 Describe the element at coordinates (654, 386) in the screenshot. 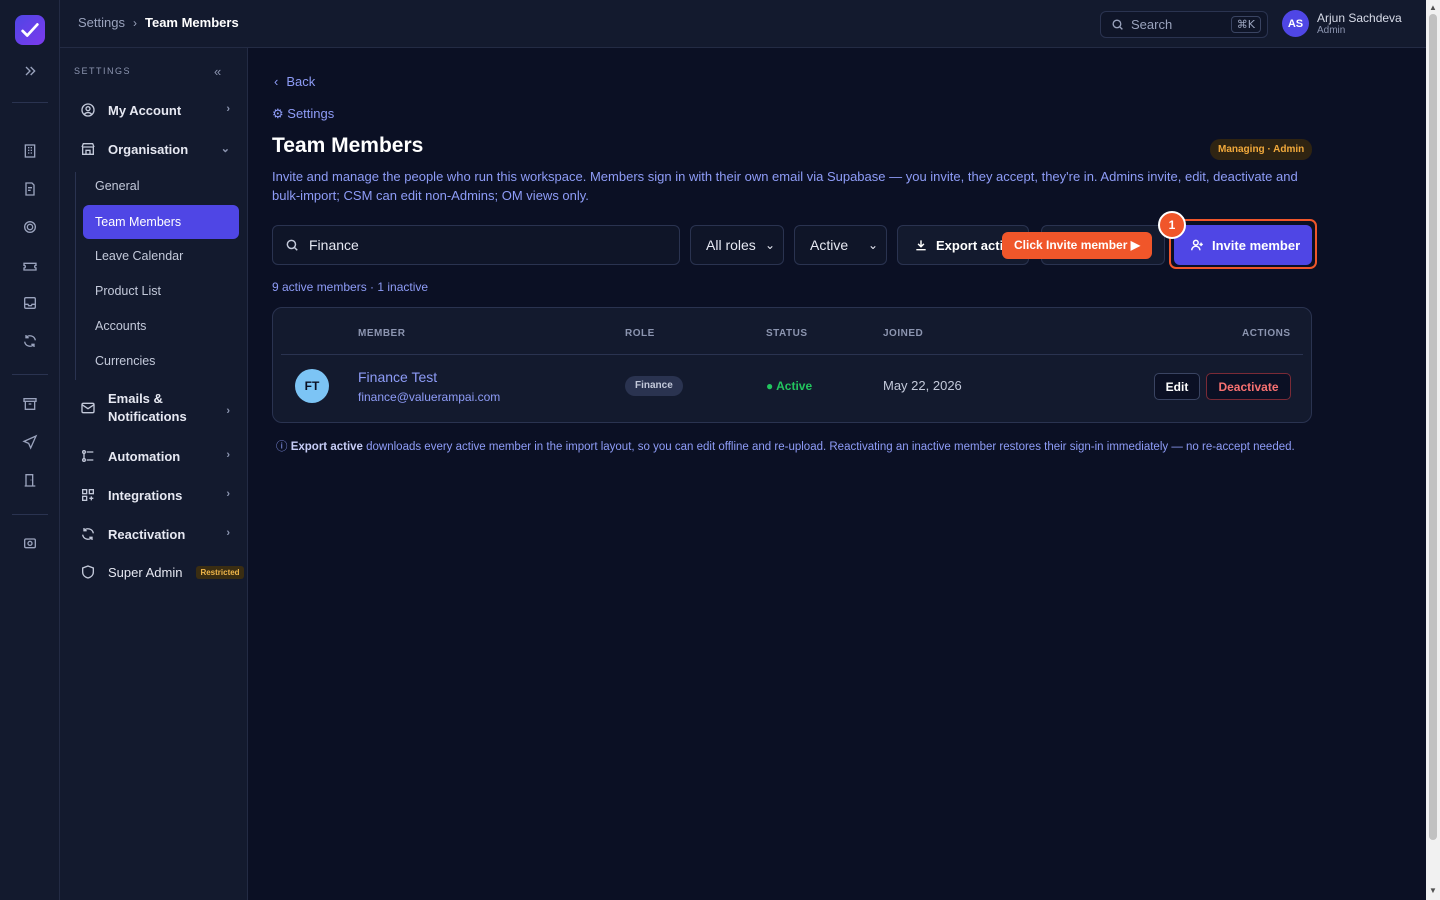

I see `role-badge: Finance` at that location.